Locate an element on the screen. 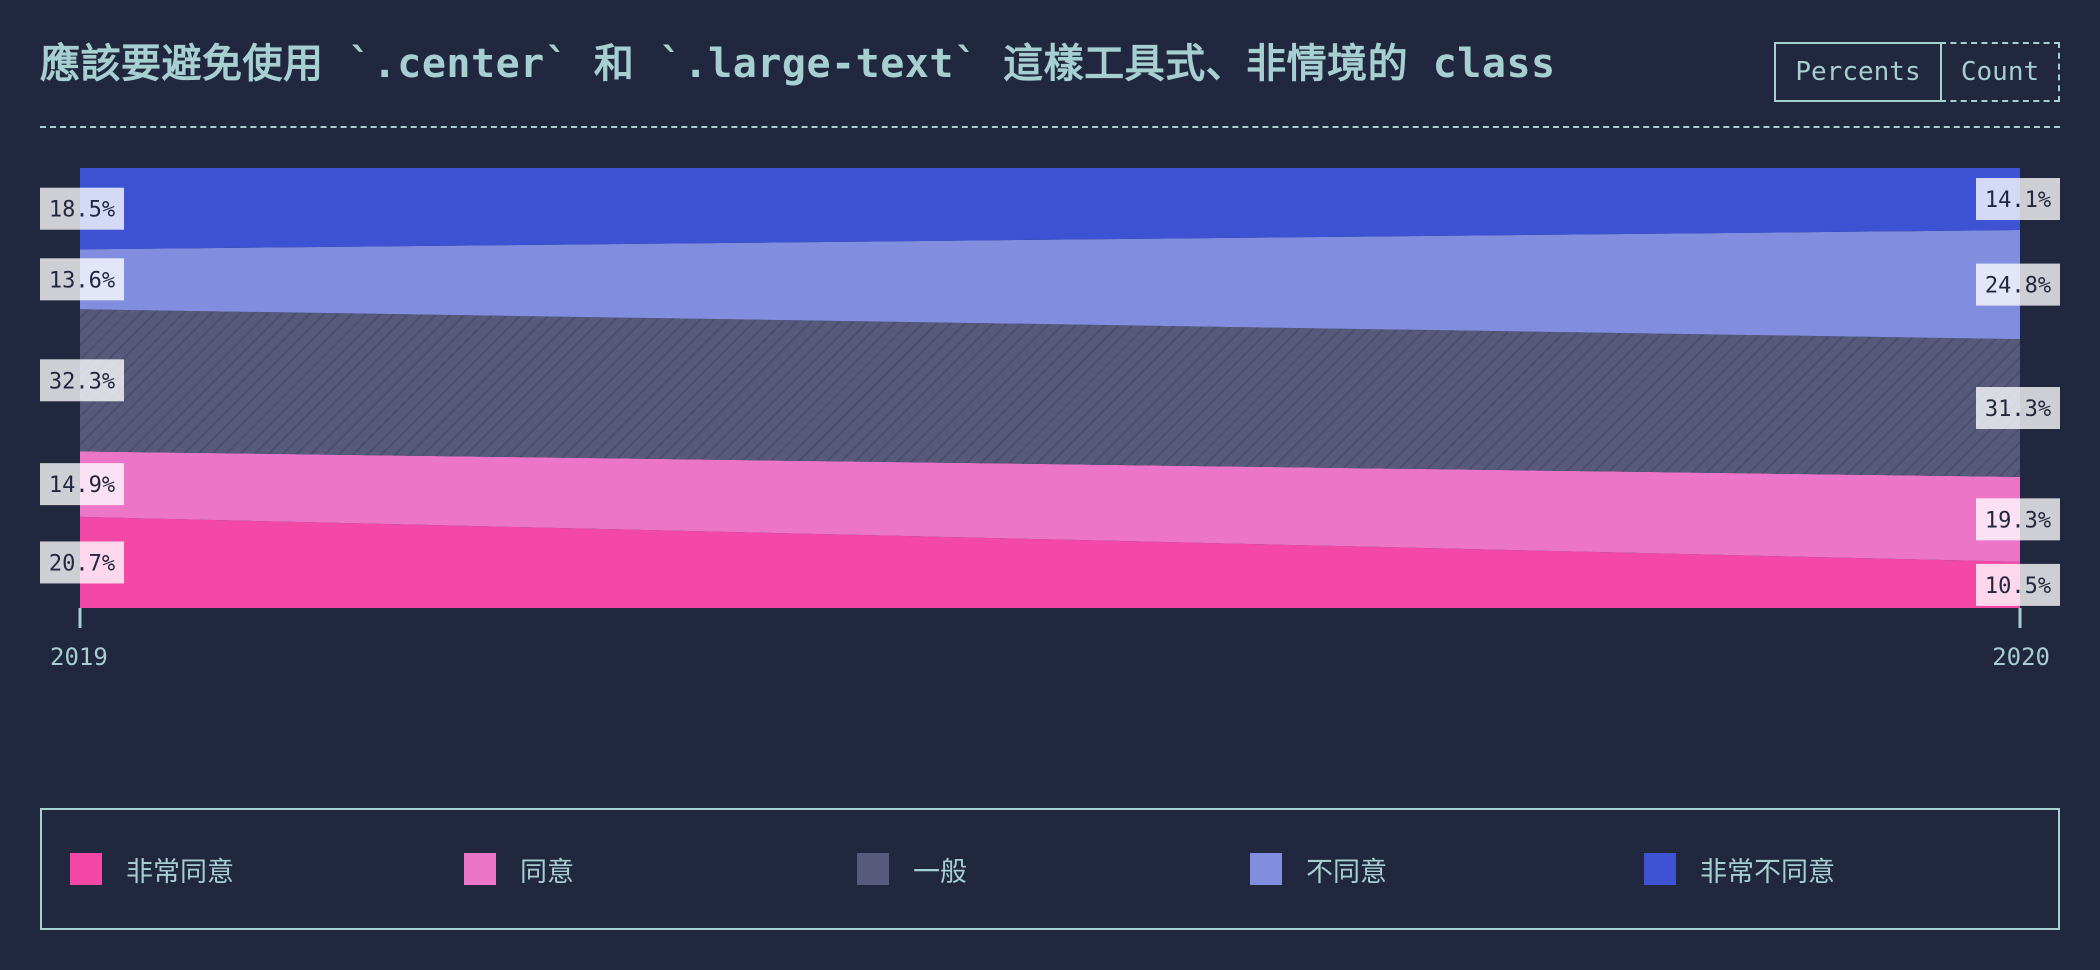  value-label-text: 20.7% is located at coordinates (82, 563).